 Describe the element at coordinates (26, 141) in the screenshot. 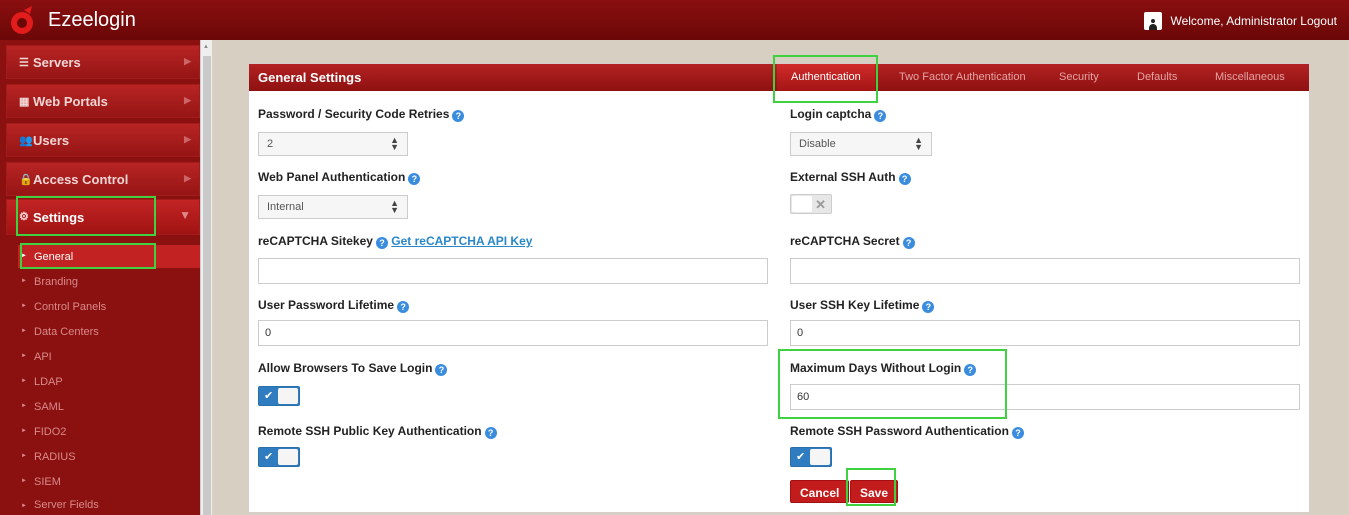

I see `users-icon: 👥` at that location.